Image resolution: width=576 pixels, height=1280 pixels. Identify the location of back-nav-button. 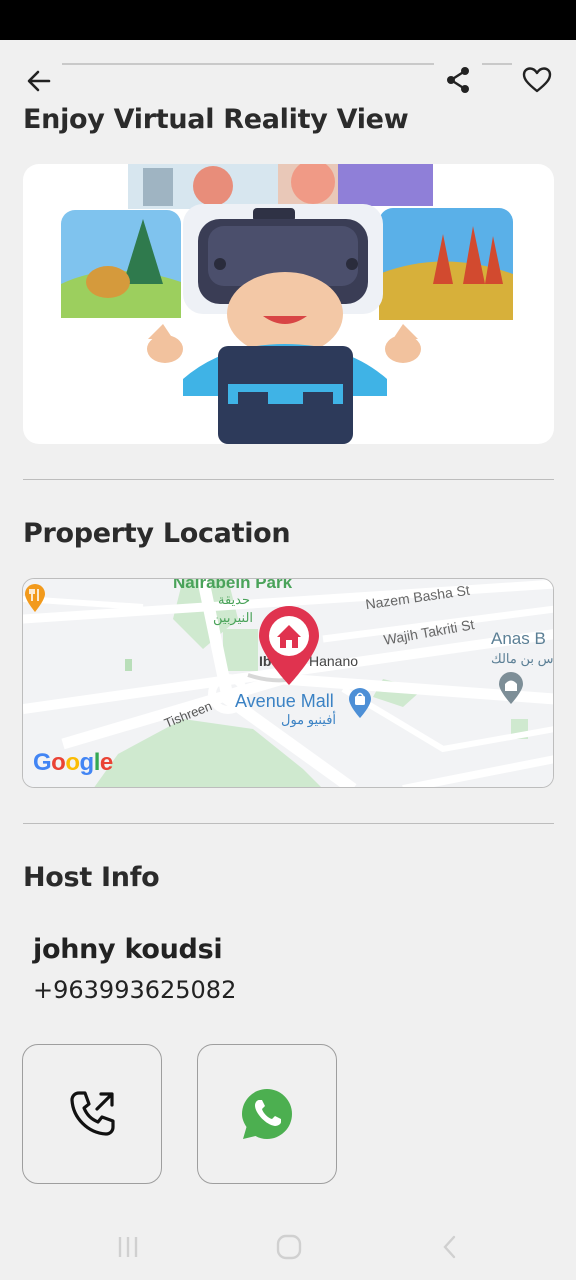
(450, 1247).